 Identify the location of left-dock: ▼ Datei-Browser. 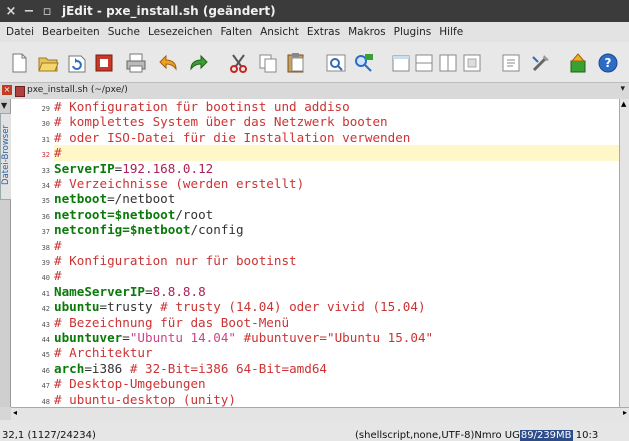
(6, 253).